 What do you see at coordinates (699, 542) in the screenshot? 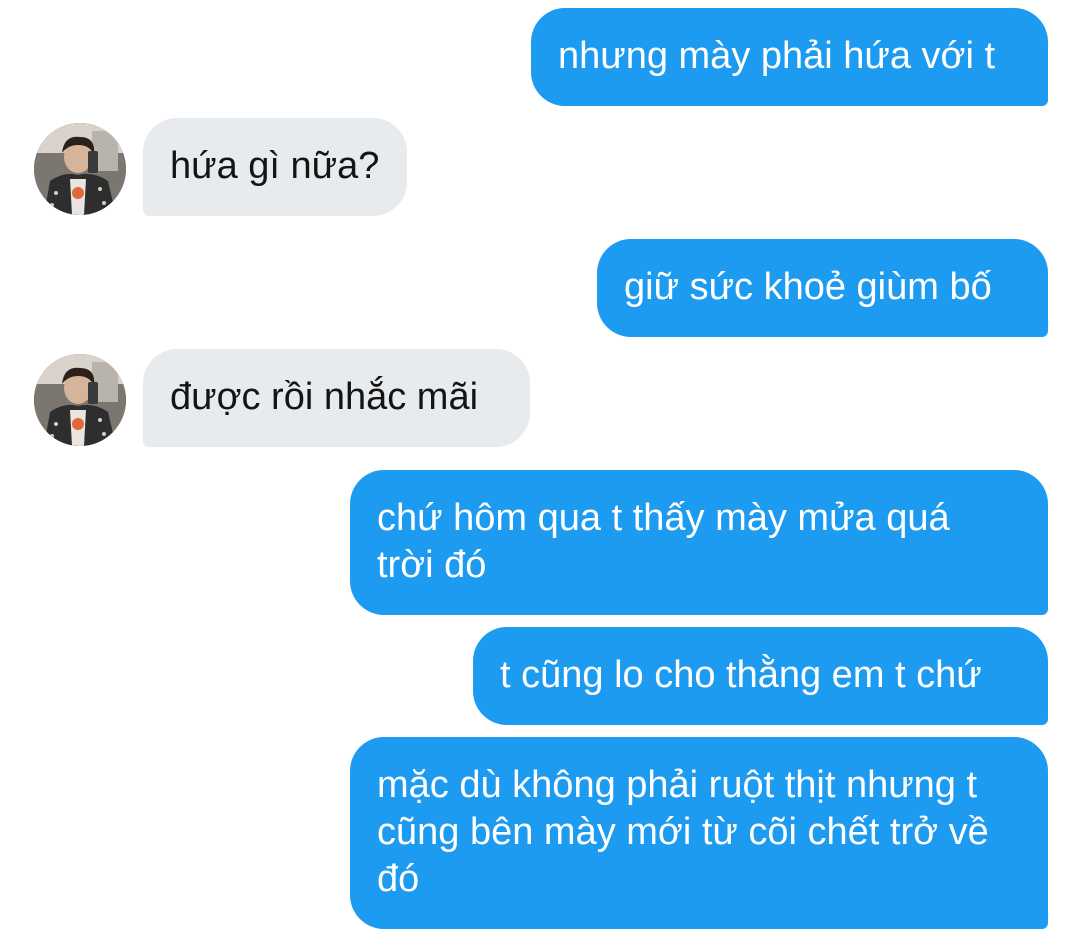
I see `message-bubble-outgoing: chứ hôm qua t thấy mày mửa quá trời đó` at bounding box center [699, 542].